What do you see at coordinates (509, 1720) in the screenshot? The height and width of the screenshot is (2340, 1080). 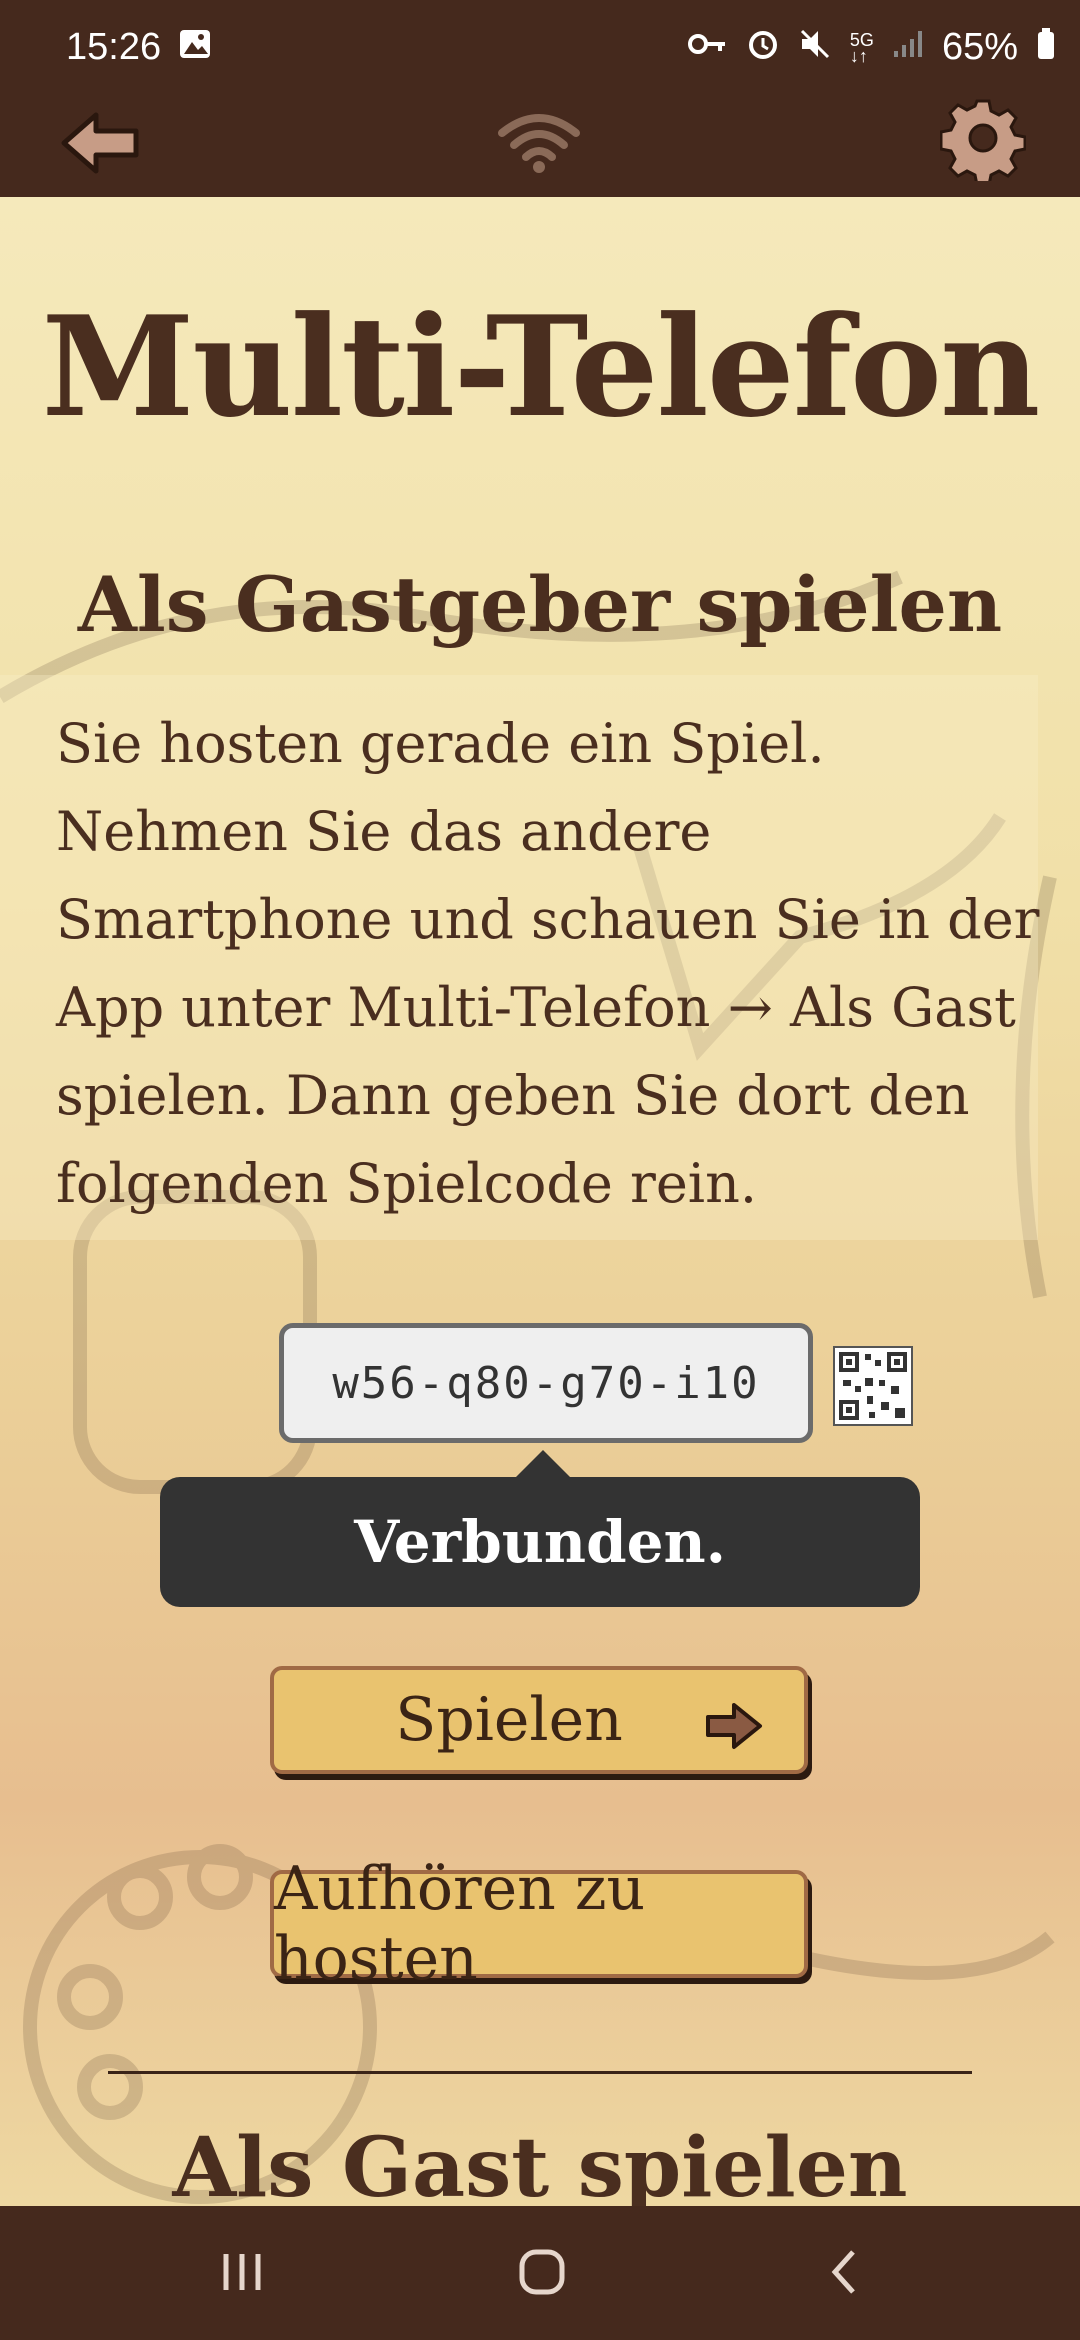 I see `play-button-label: Spielen` at bounding box center [509, 1720].